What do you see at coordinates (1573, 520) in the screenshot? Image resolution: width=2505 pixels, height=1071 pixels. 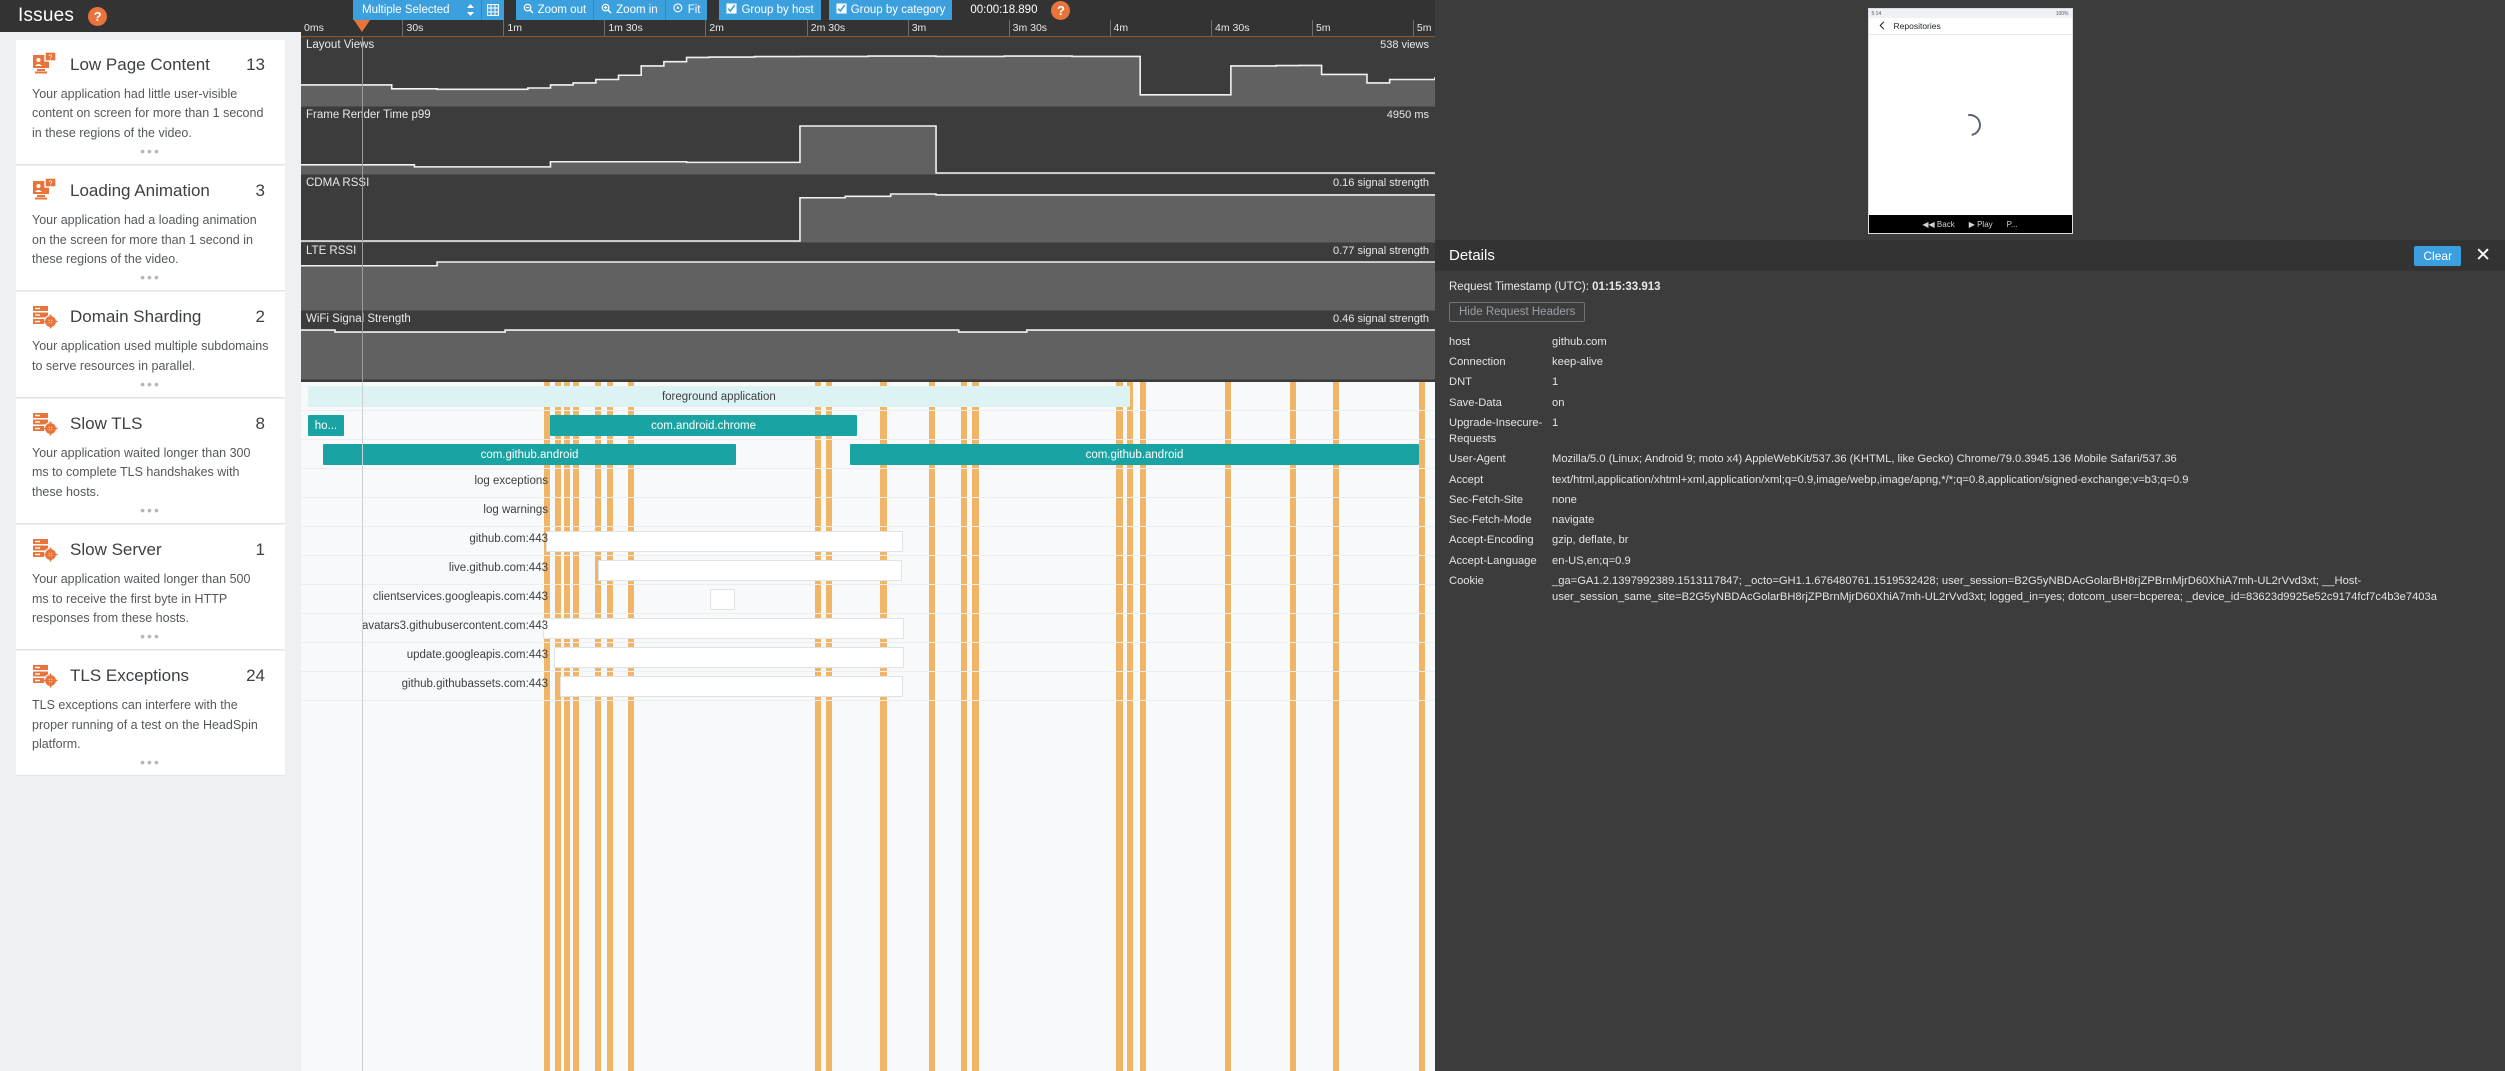 I see `header-value: navigate` at bounding box center [1573, 520].